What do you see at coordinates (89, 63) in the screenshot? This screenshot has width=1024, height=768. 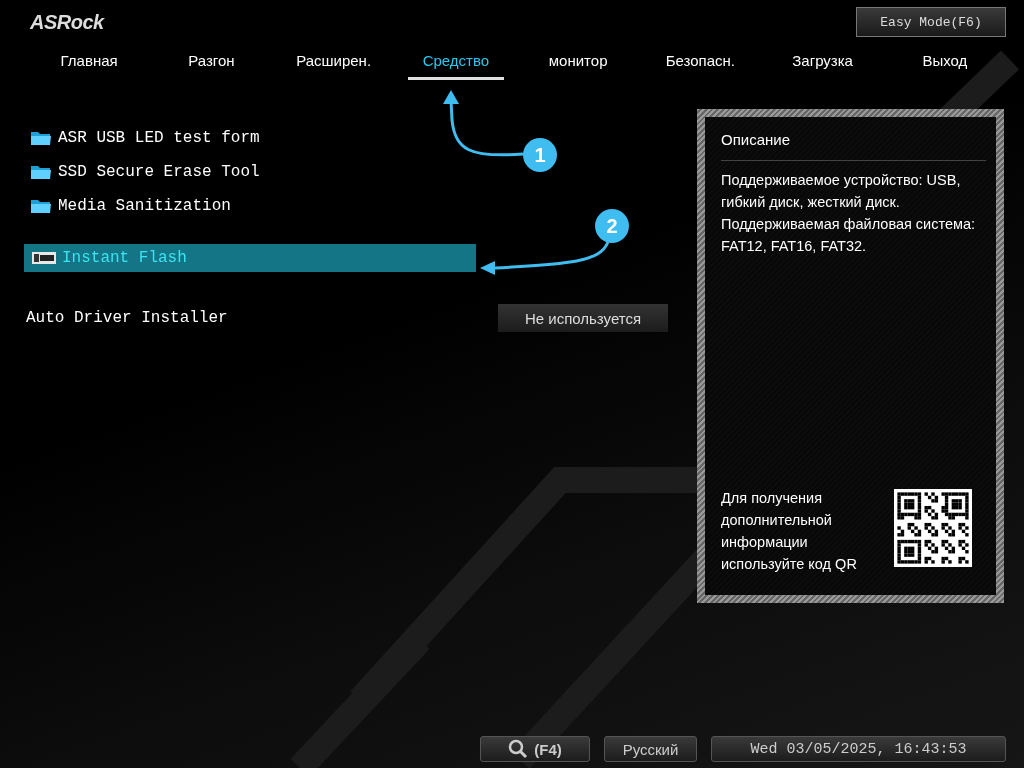 I see `menu-tab: Главная` at bounding box center [89, 63].